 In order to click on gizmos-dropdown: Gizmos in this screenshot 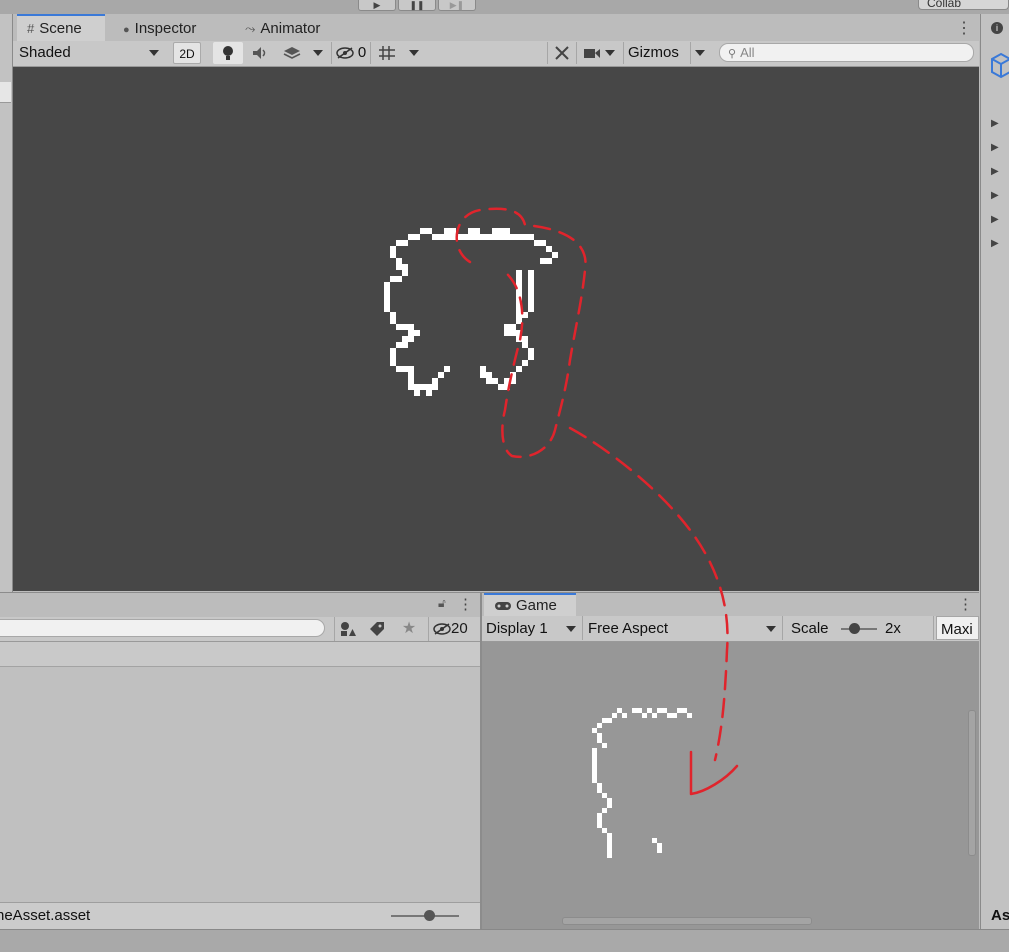, I will do `click(666, 53)`.